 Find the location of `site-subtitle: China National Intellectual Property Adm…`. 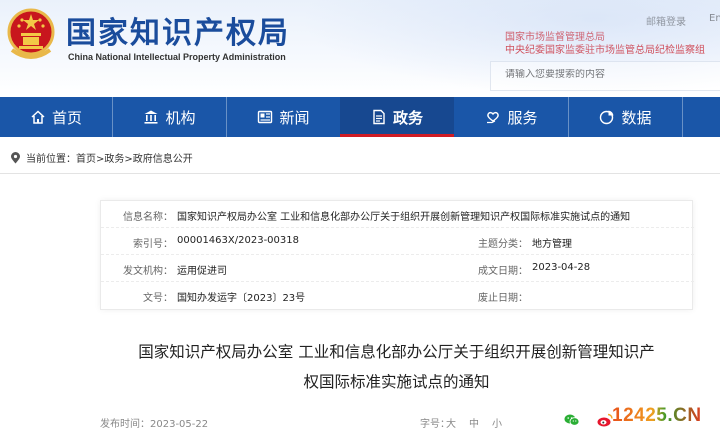

site-subtitle: China National Intellectual Property Adm… is located at coordinates (177, 57).